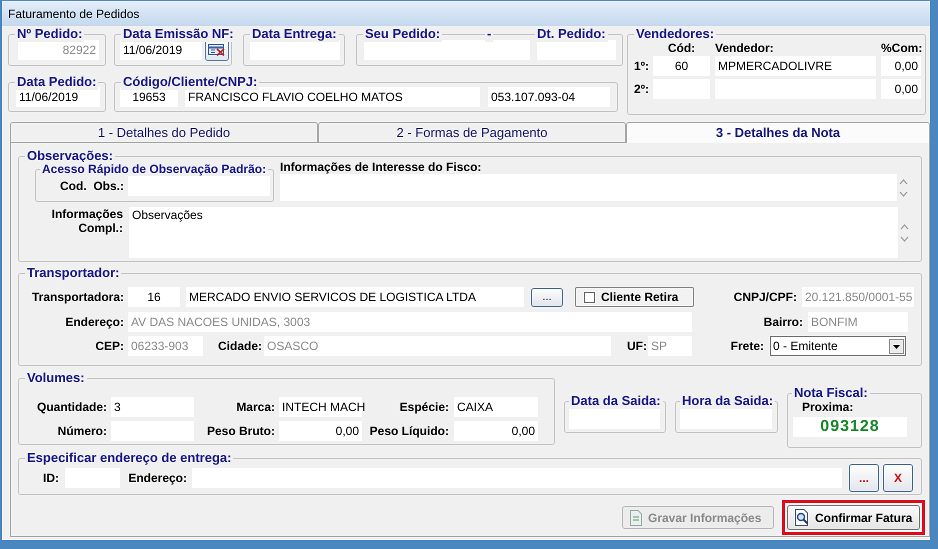 The width and height of the screenshot is (938, 549). Describe the element at coordinates (589, 297) in the screenshot. I see `checkbox` at that location.